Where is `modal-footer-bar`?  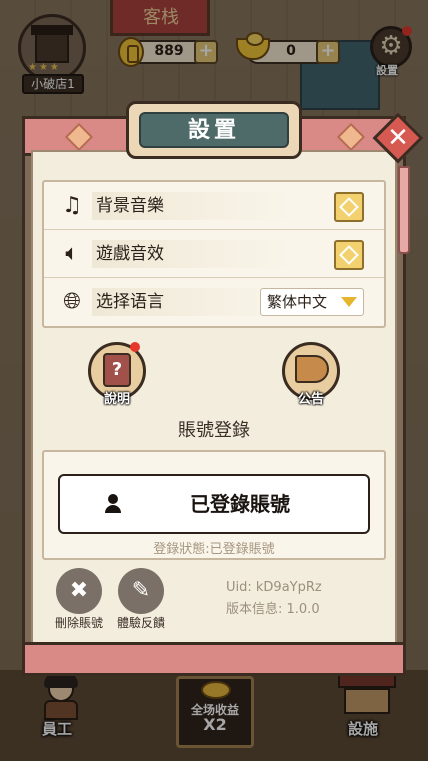 modal-footer-bar is located at coordinates (214, 659).